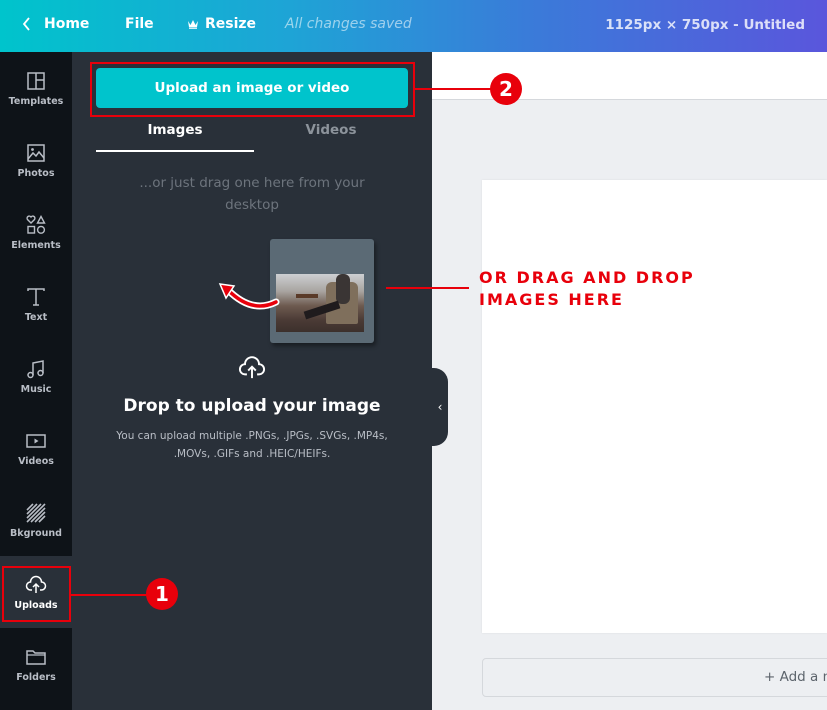 The width and height of the screenshot is (827, 710). I want to click on drop-title: Drop to upload your image, so click(252, 406).